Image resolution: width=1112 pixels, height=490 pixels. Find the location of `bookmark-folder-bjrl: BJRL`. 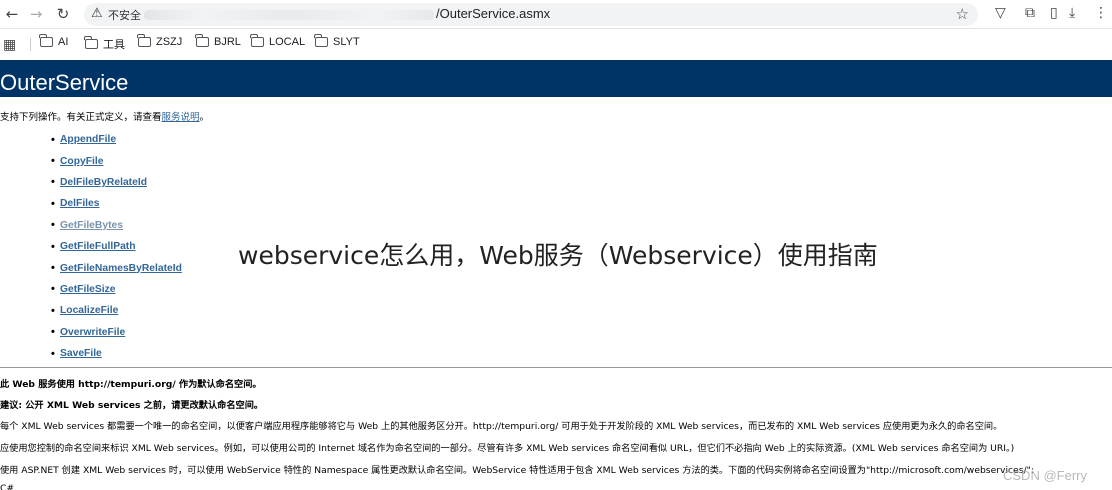

bookmark-folder-bjrl: BJRL is located at coordinates (218, 41).